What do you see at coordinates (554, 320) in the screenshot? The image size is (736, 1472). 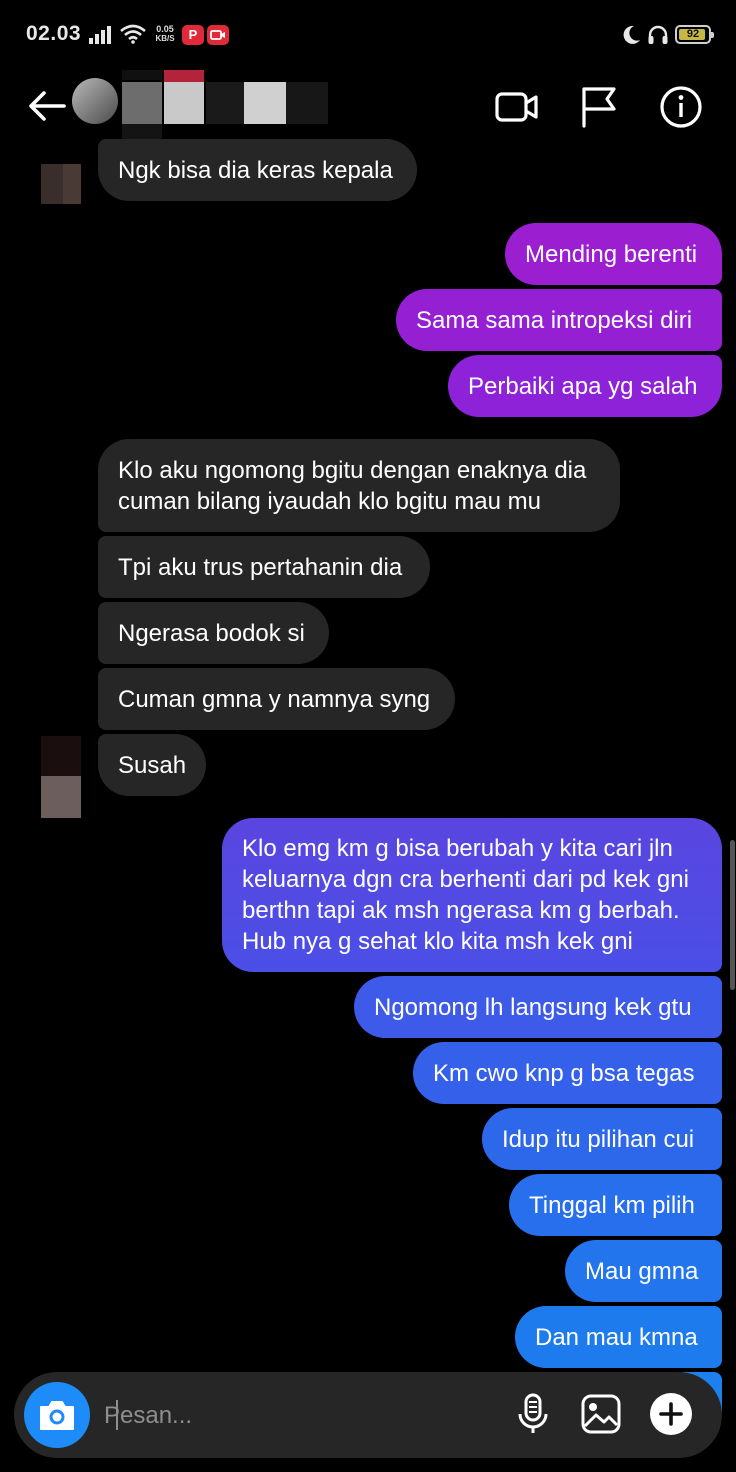 I see `message-text: Sama sama intropeksi diri` at bounding box center [554, 320].